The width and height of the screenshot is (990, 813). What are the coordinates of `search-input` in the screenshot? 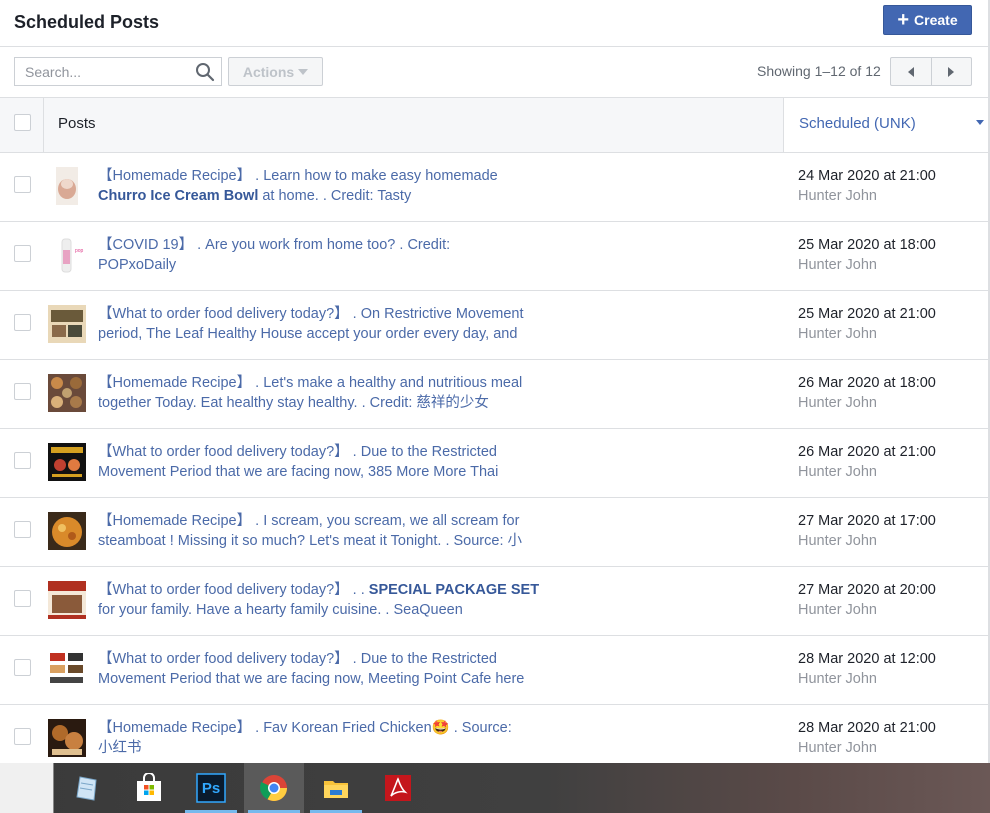 It's located at (100, 71).